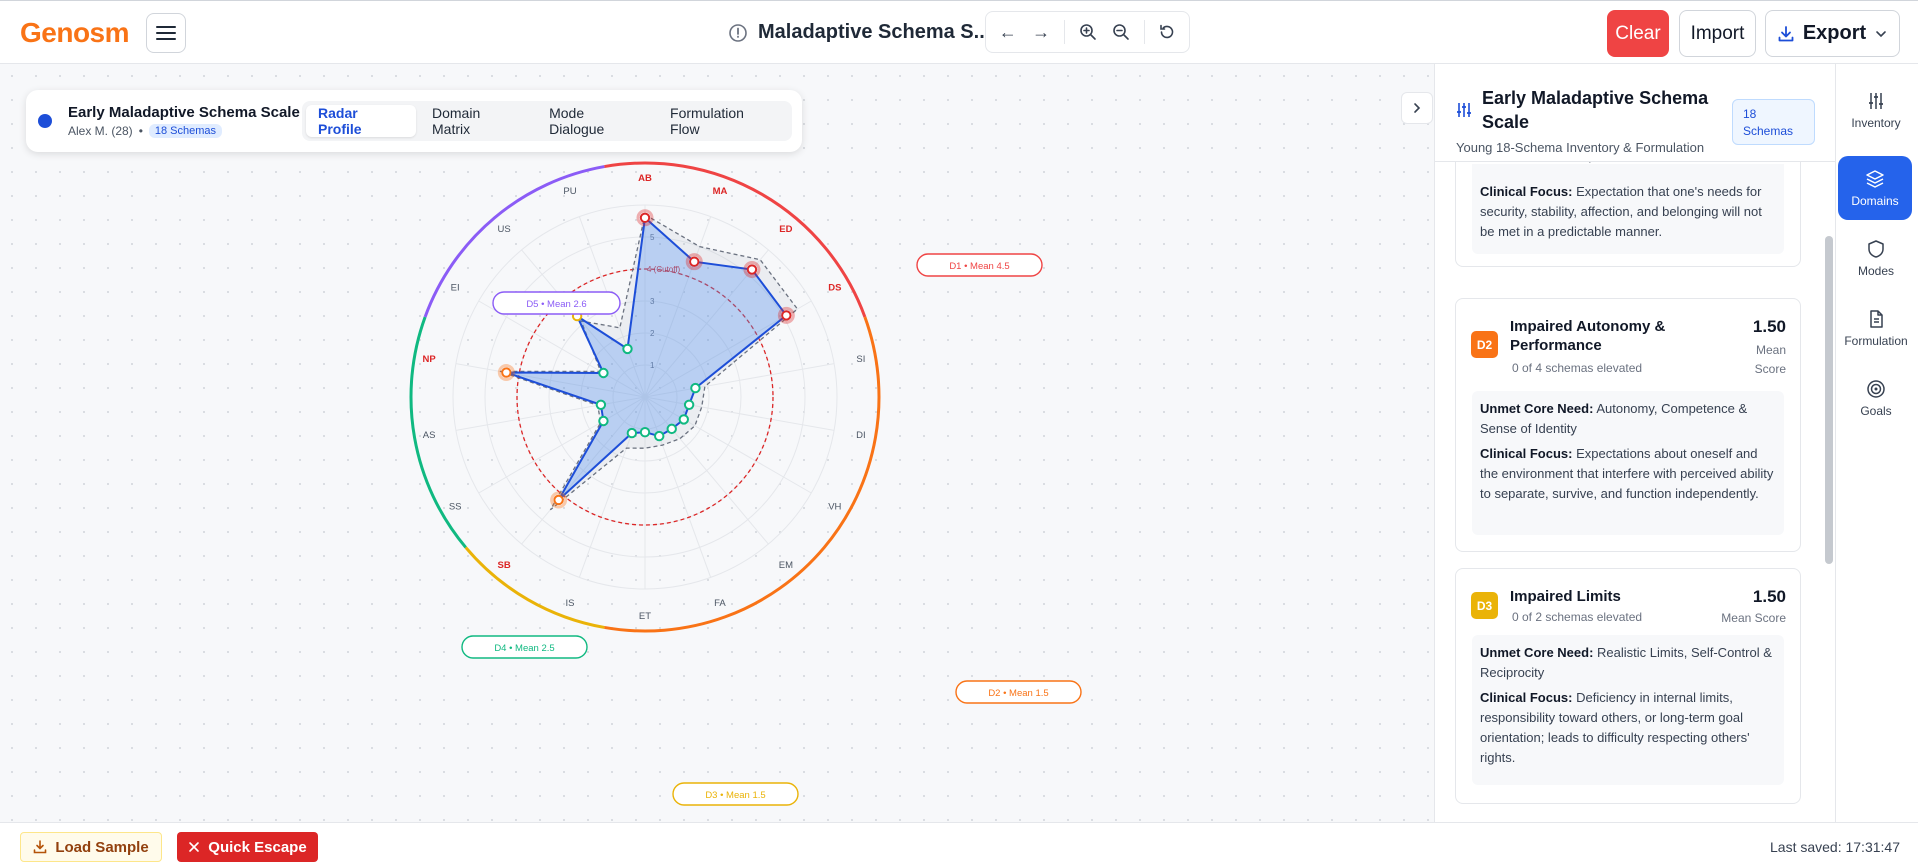 The image size is (1918, 868). What do you see at coordinates (1876, 318) in the screenshot?
I see `document-icon` at bounding box center [1876, 318].